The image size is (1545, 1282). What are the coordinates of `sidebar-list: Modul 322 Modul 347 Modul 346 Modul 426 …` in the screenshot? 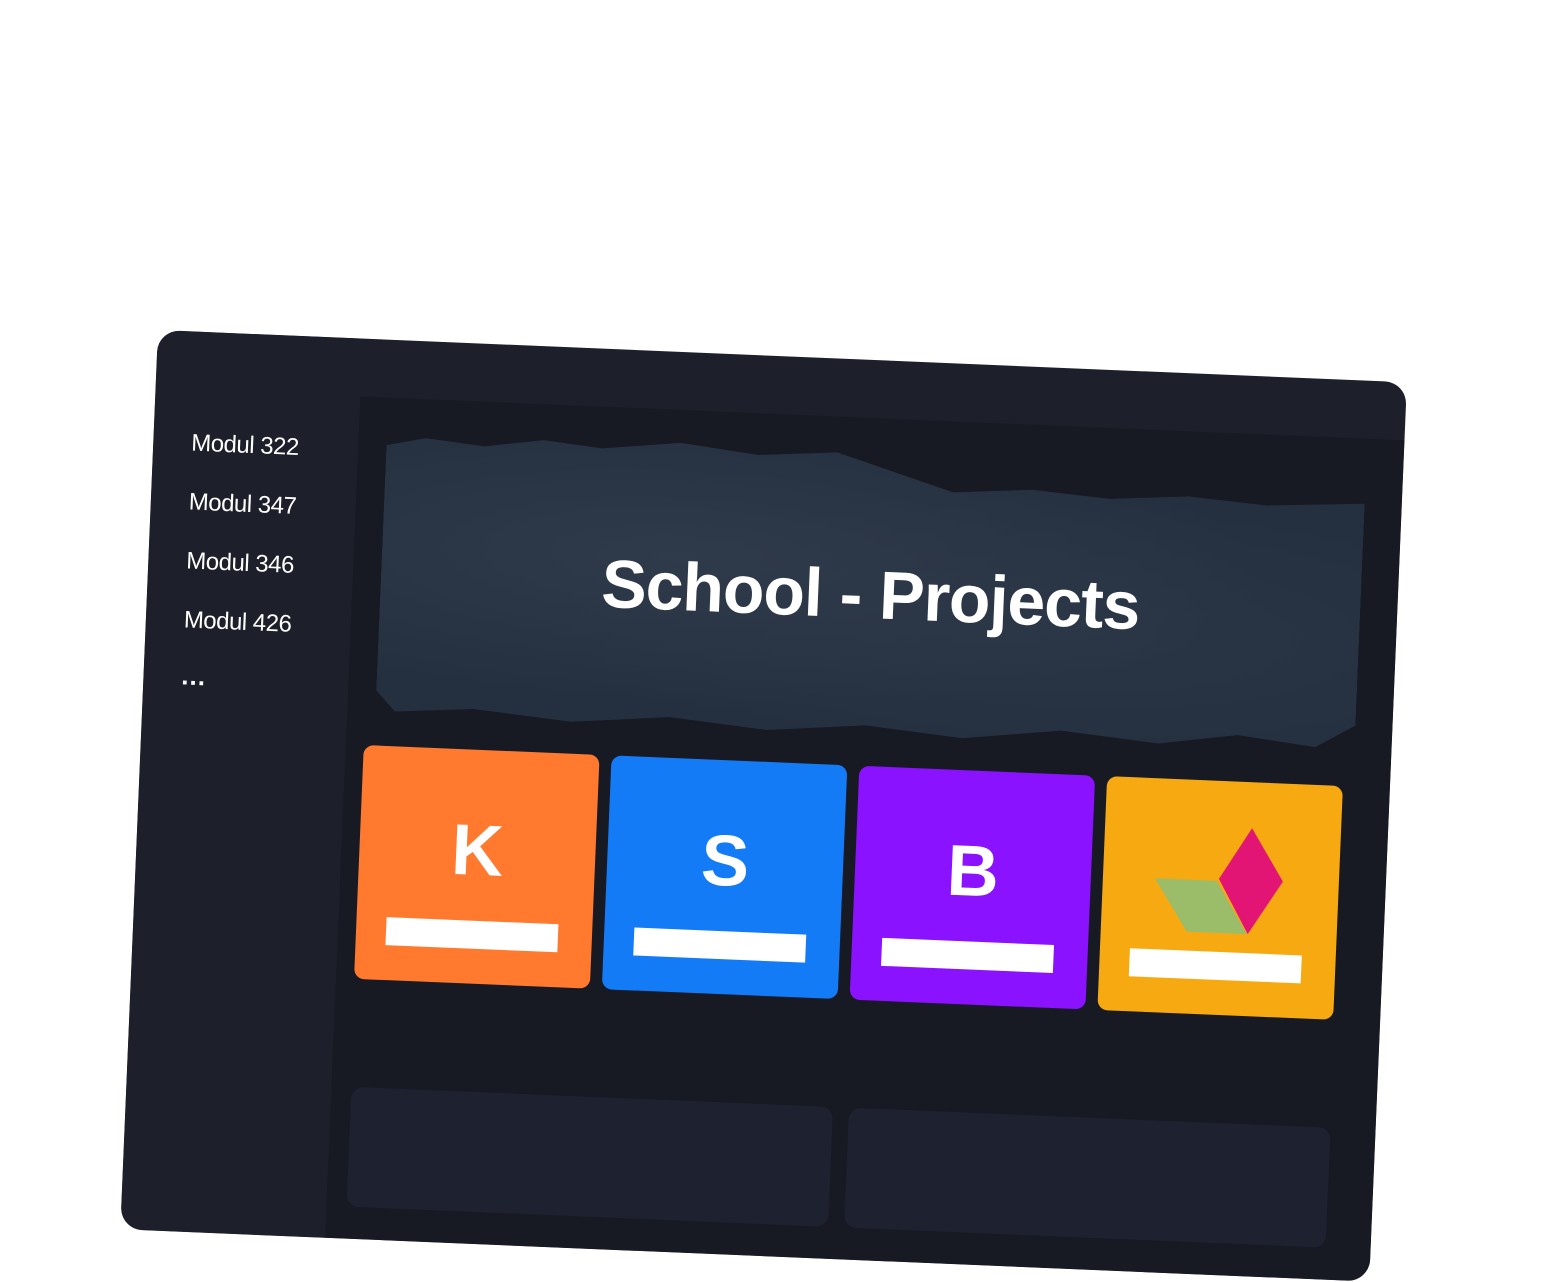 It's located at (240, 579).